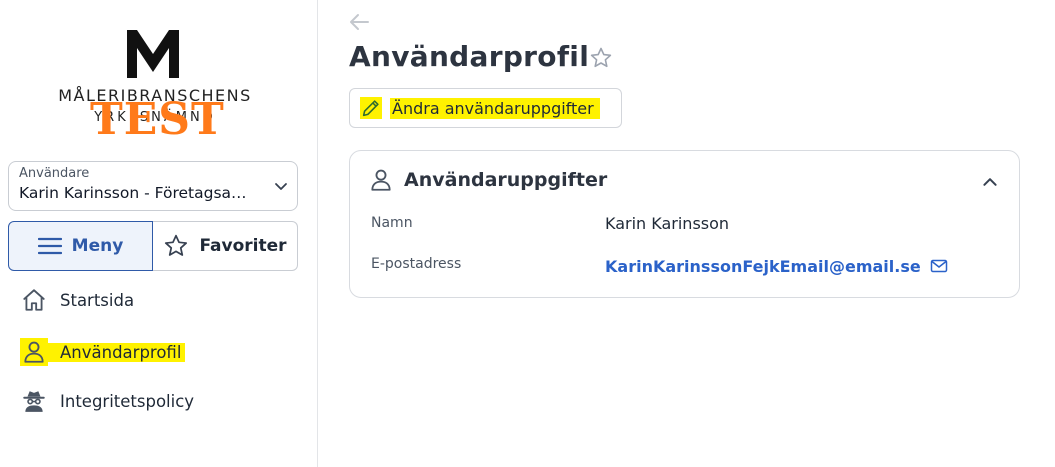  Describe the element at coordinates (281, 186) in the screenshot. I see `chevron-down-icon` at that location.